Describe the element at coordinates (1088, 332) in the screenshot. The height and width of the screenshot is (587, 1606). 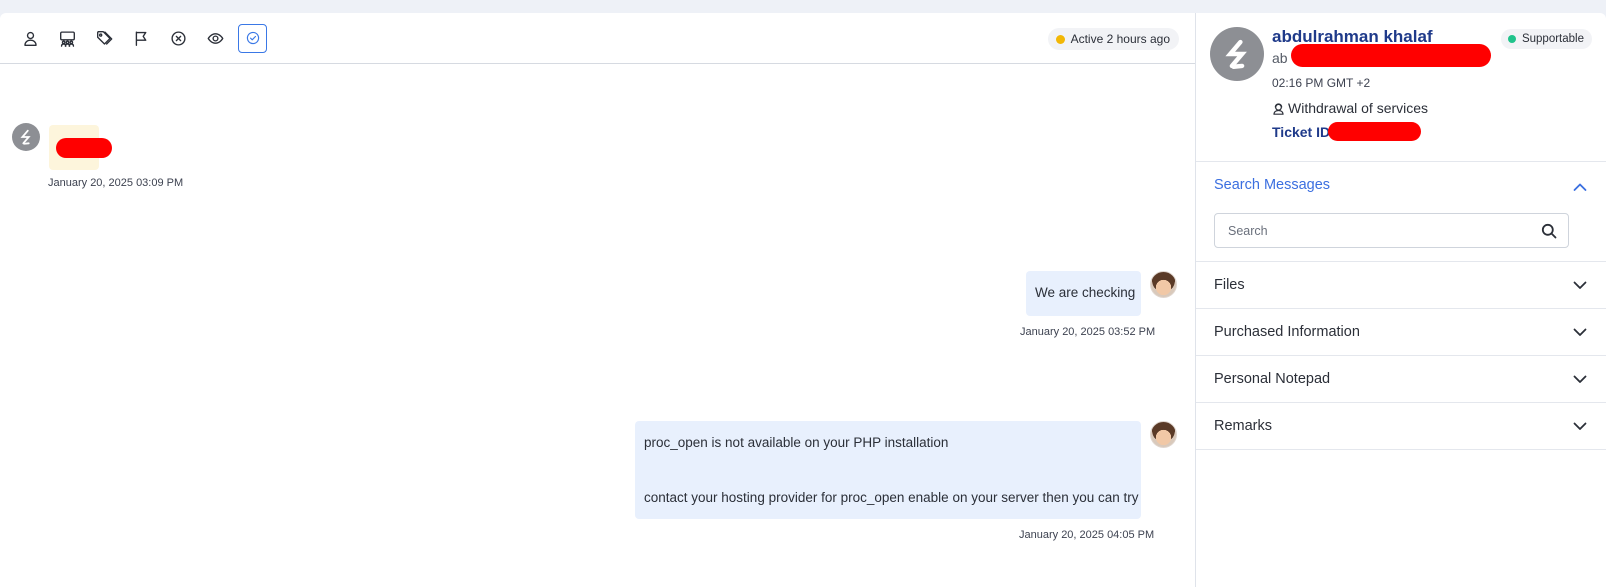
I see `message-timestamp: January 20, 2025 03:52 PM` at that location.